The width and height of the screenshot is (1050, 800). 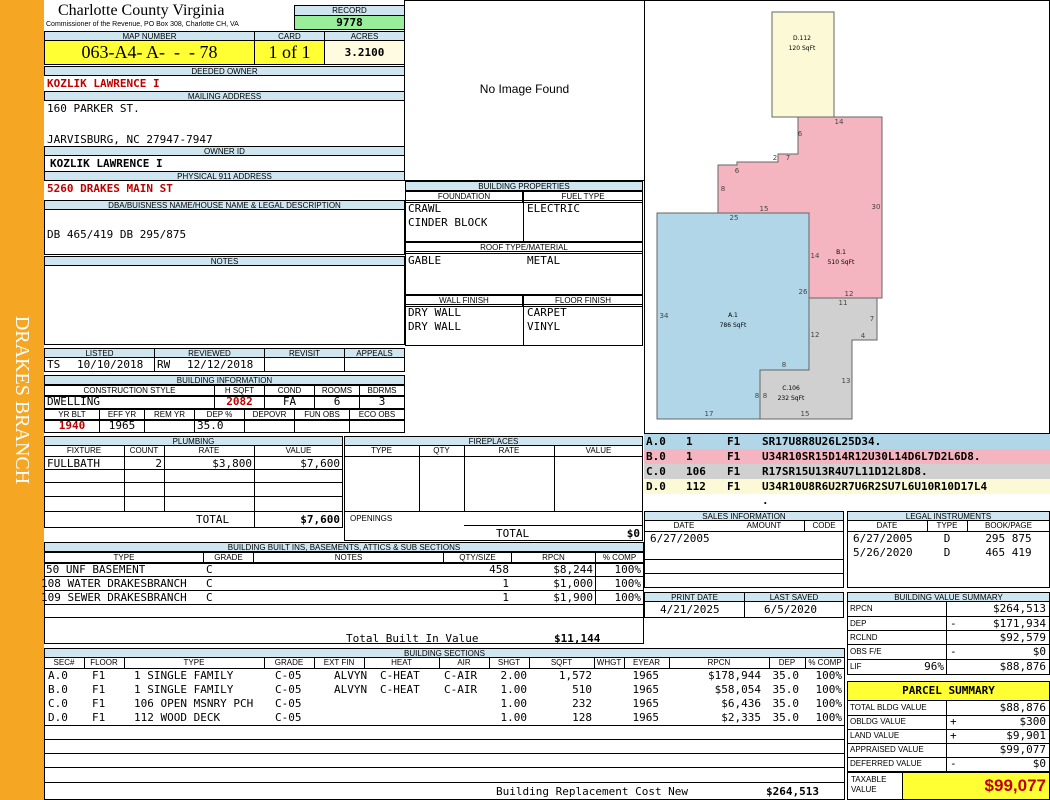 I want to click on reviewed-code: RW, so click(x=164, y=364).